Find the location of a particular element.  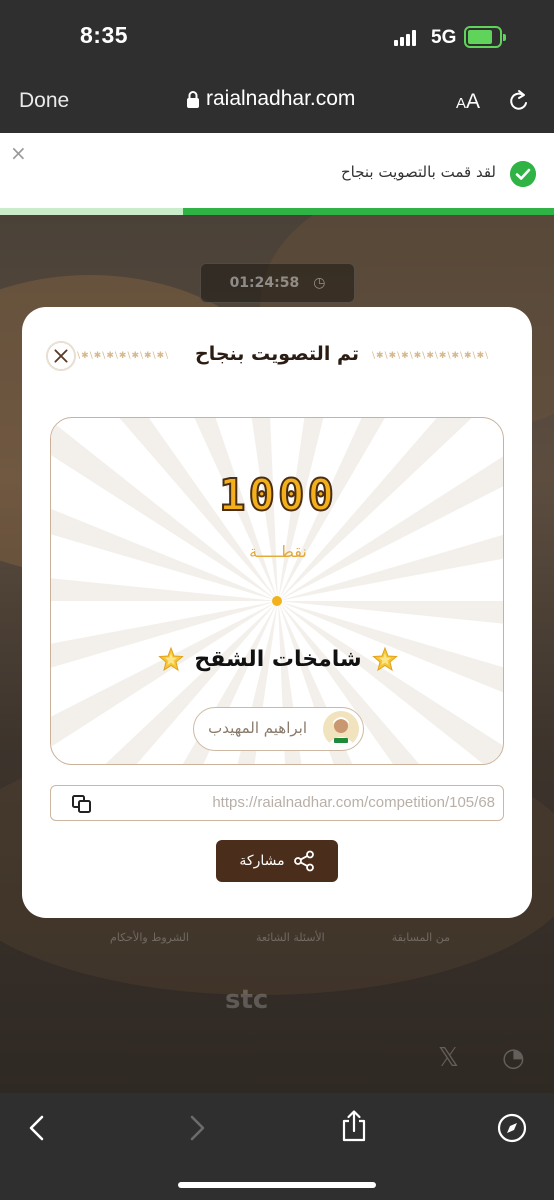

player-avatar is located at coordinates (341, 729).